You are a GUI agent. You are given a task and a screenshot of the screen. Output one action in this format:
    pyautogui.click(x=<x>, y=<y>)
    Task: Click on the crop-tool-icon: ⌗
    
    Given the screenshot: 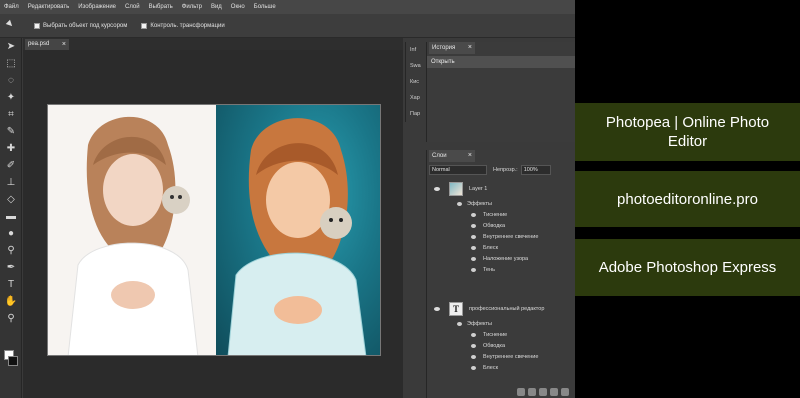 What is the action you would take?
    pyautogui.click(x=11, y=114)
    